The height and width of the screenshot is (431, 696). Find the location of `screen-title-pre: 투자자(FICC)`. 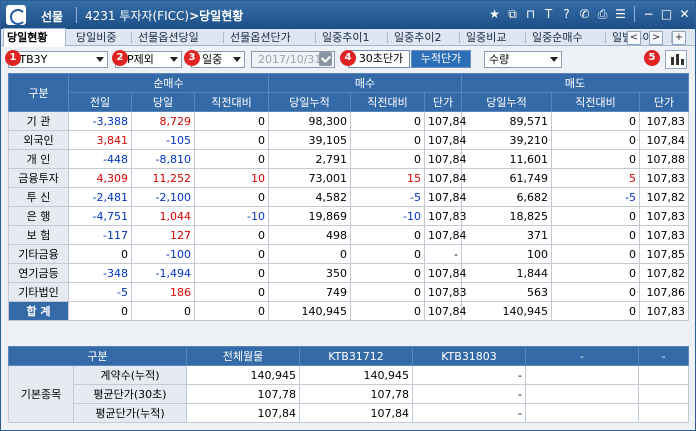

screen-title-pre: 투자자(FICC) is located at coordinates (154, 16).